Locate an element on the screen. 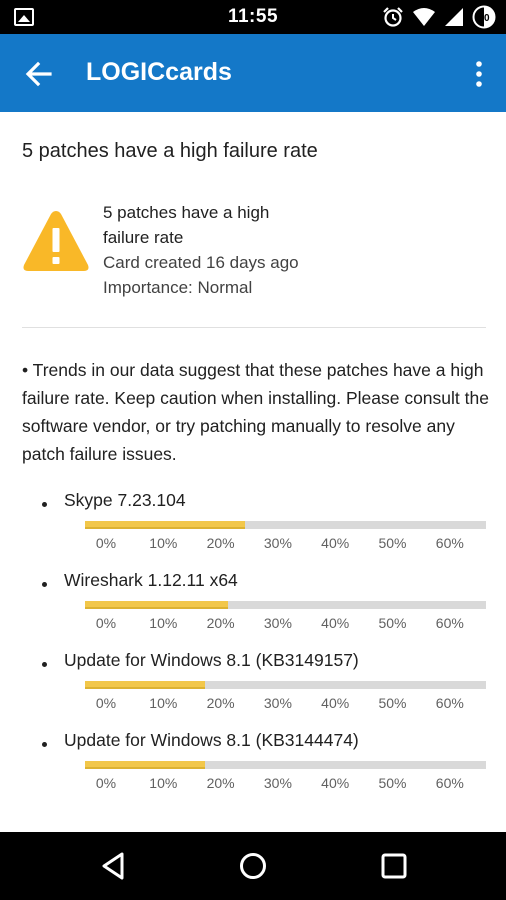  overflow-menu-icon is located at coordinates (479, 74).